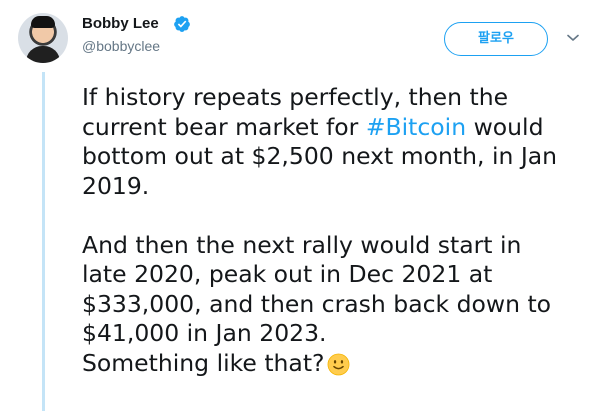 This screenshot has width=598, height=411. What do you see at coordinates (43, 241) in the screenshot?
I see `thread-line` at bounding box center [43, 241].